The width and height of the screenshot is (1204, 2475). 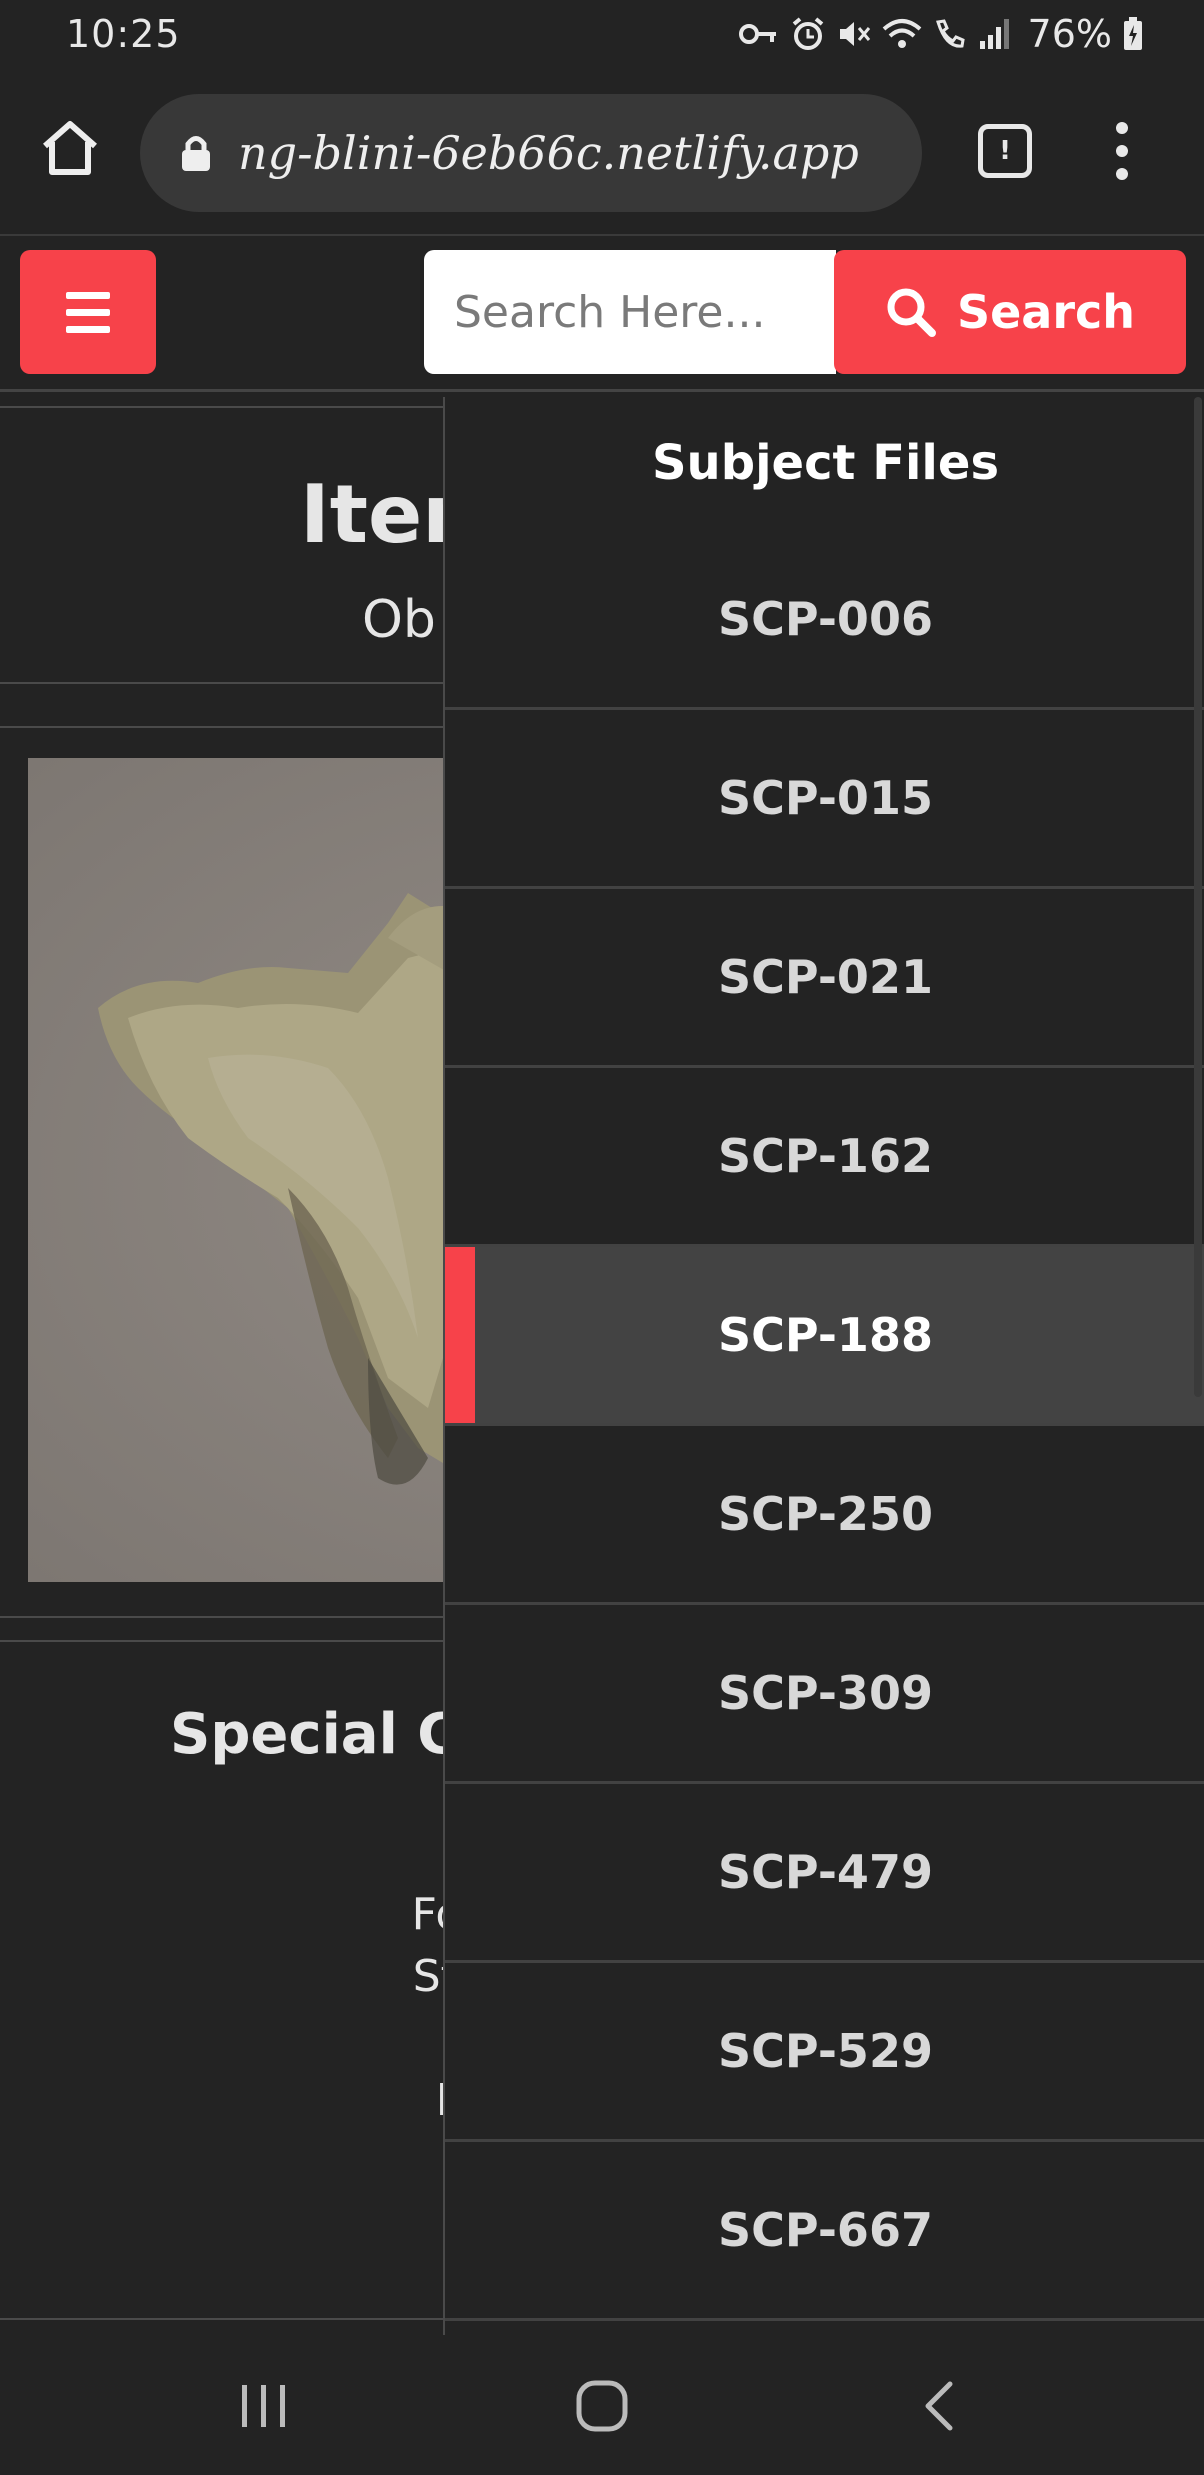 I want to click on system-navigation-bar, so click(x=602, y=2405).